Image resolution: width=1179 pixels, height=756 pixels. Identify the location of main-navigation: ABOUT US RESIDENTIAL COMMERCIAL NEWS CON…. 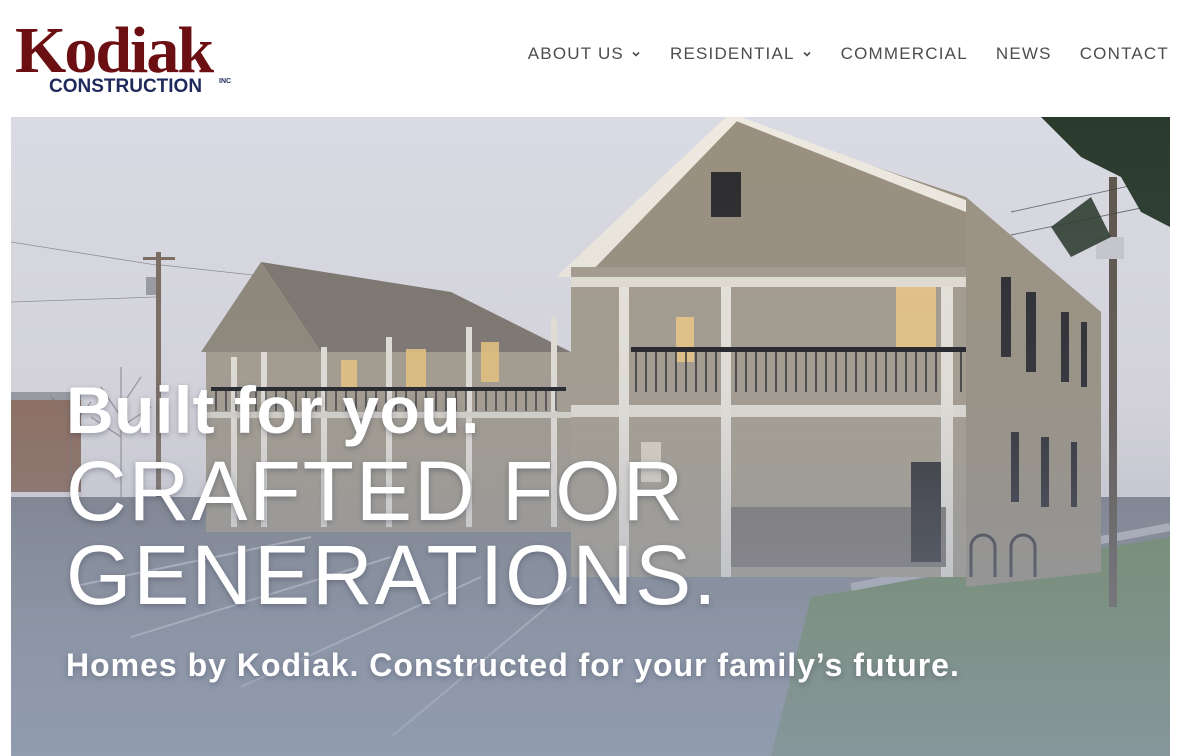
(848, 54).